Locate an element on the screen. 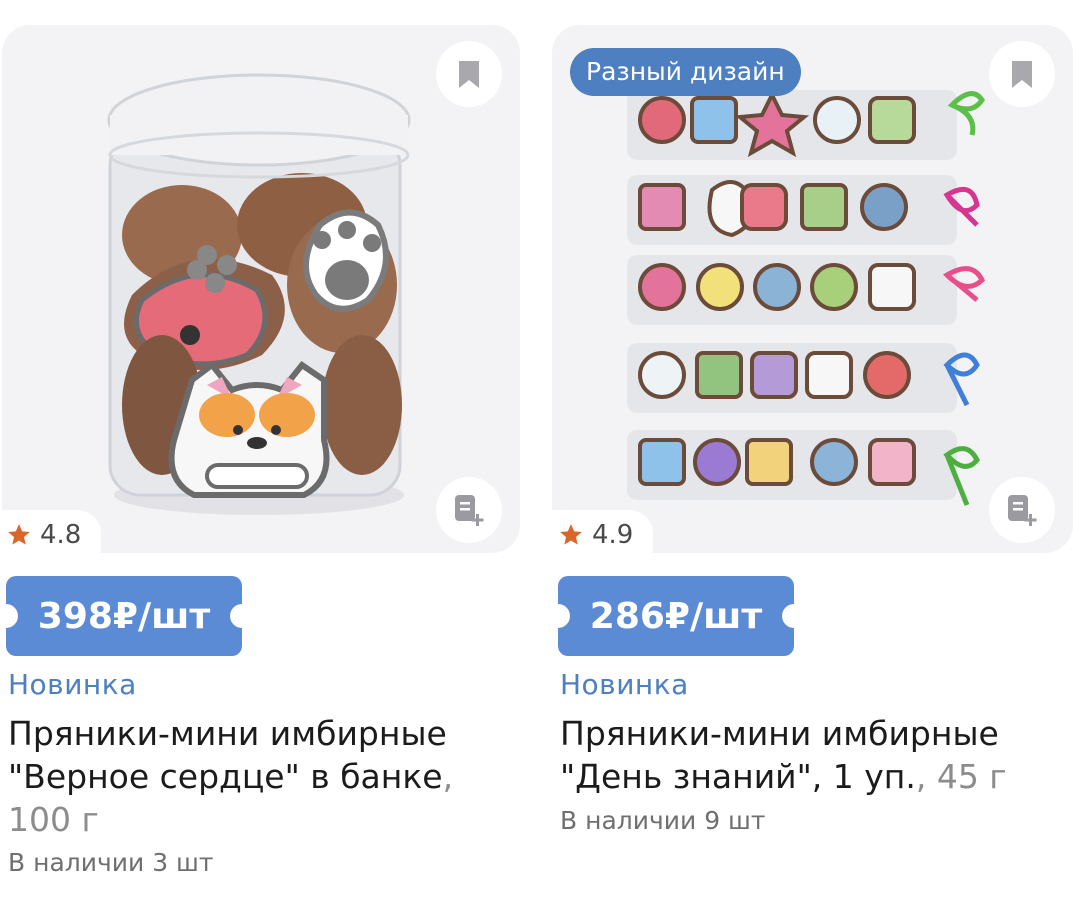  stock-status: В наличии 9 шт is located at coordinates (663, 820).